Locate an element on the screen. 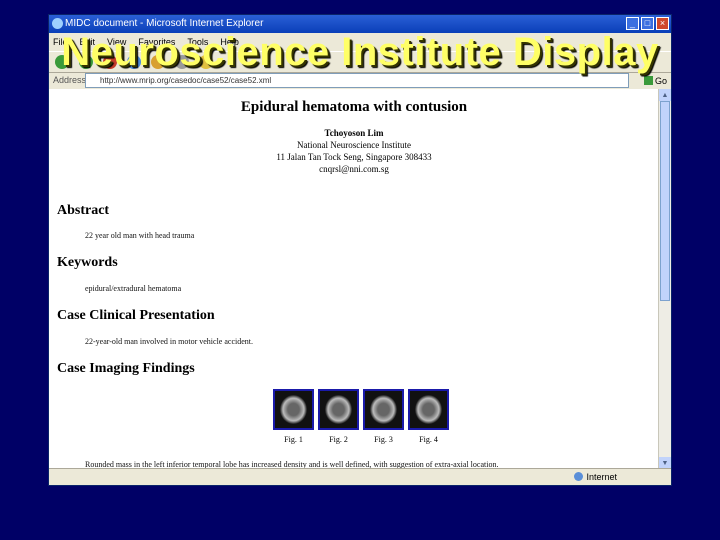 The image size is (720, 540). figure-caption: Fig. 1 is located at coordinates (293, 439).